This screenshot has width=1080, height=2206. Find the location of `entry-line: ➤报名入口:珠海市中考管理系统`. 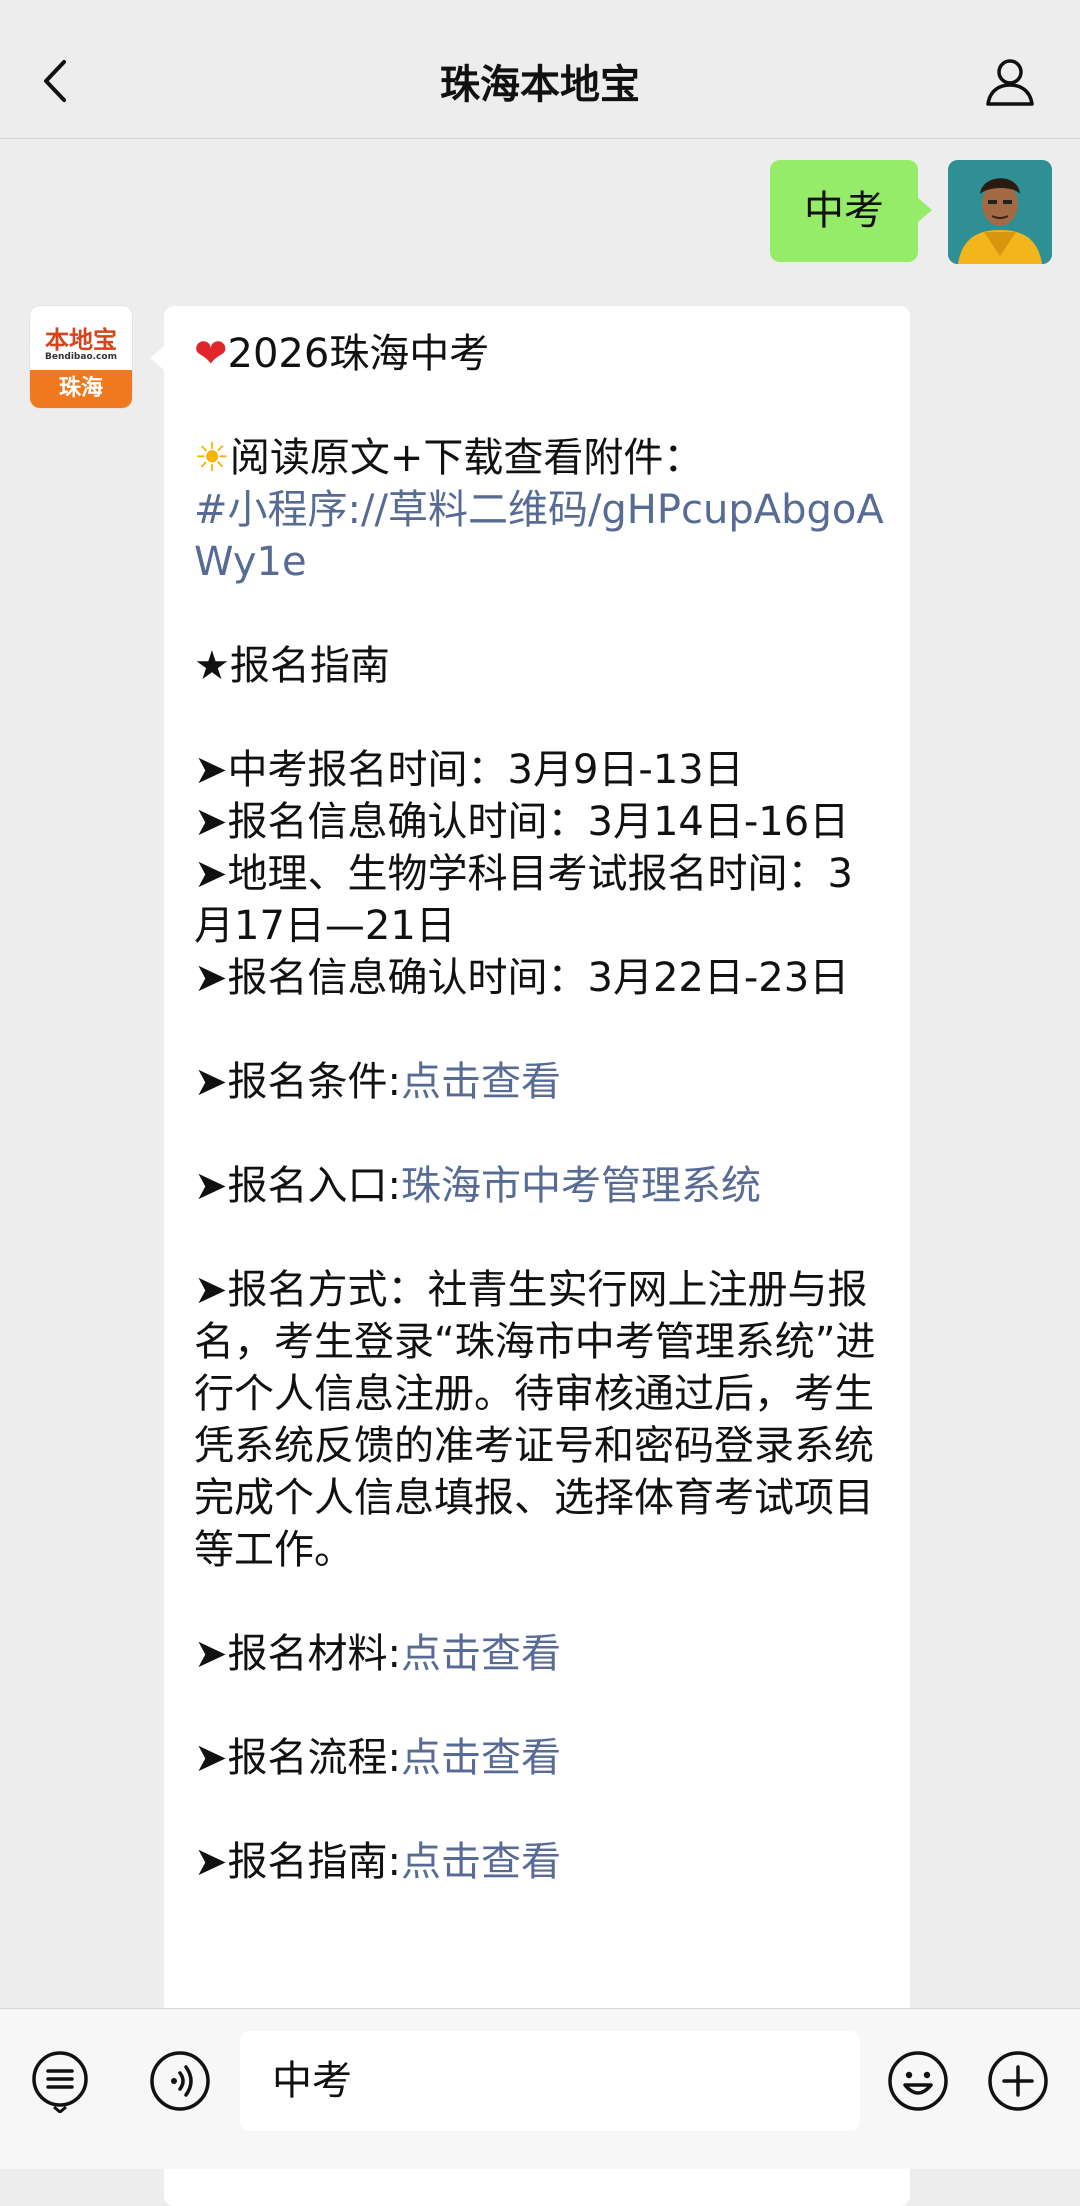

entry-line: ➤报名入口:珠海市中考管理系统 is located at coordinates (539, 1186).